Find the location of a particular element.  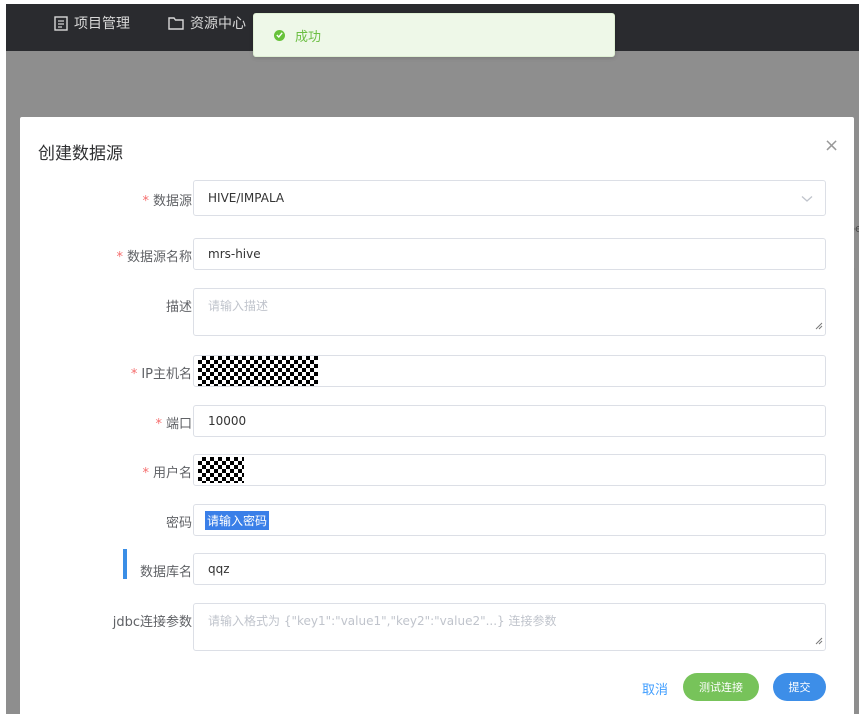

nav-item-label: 项目管理 is located at coordinates (102, 24).